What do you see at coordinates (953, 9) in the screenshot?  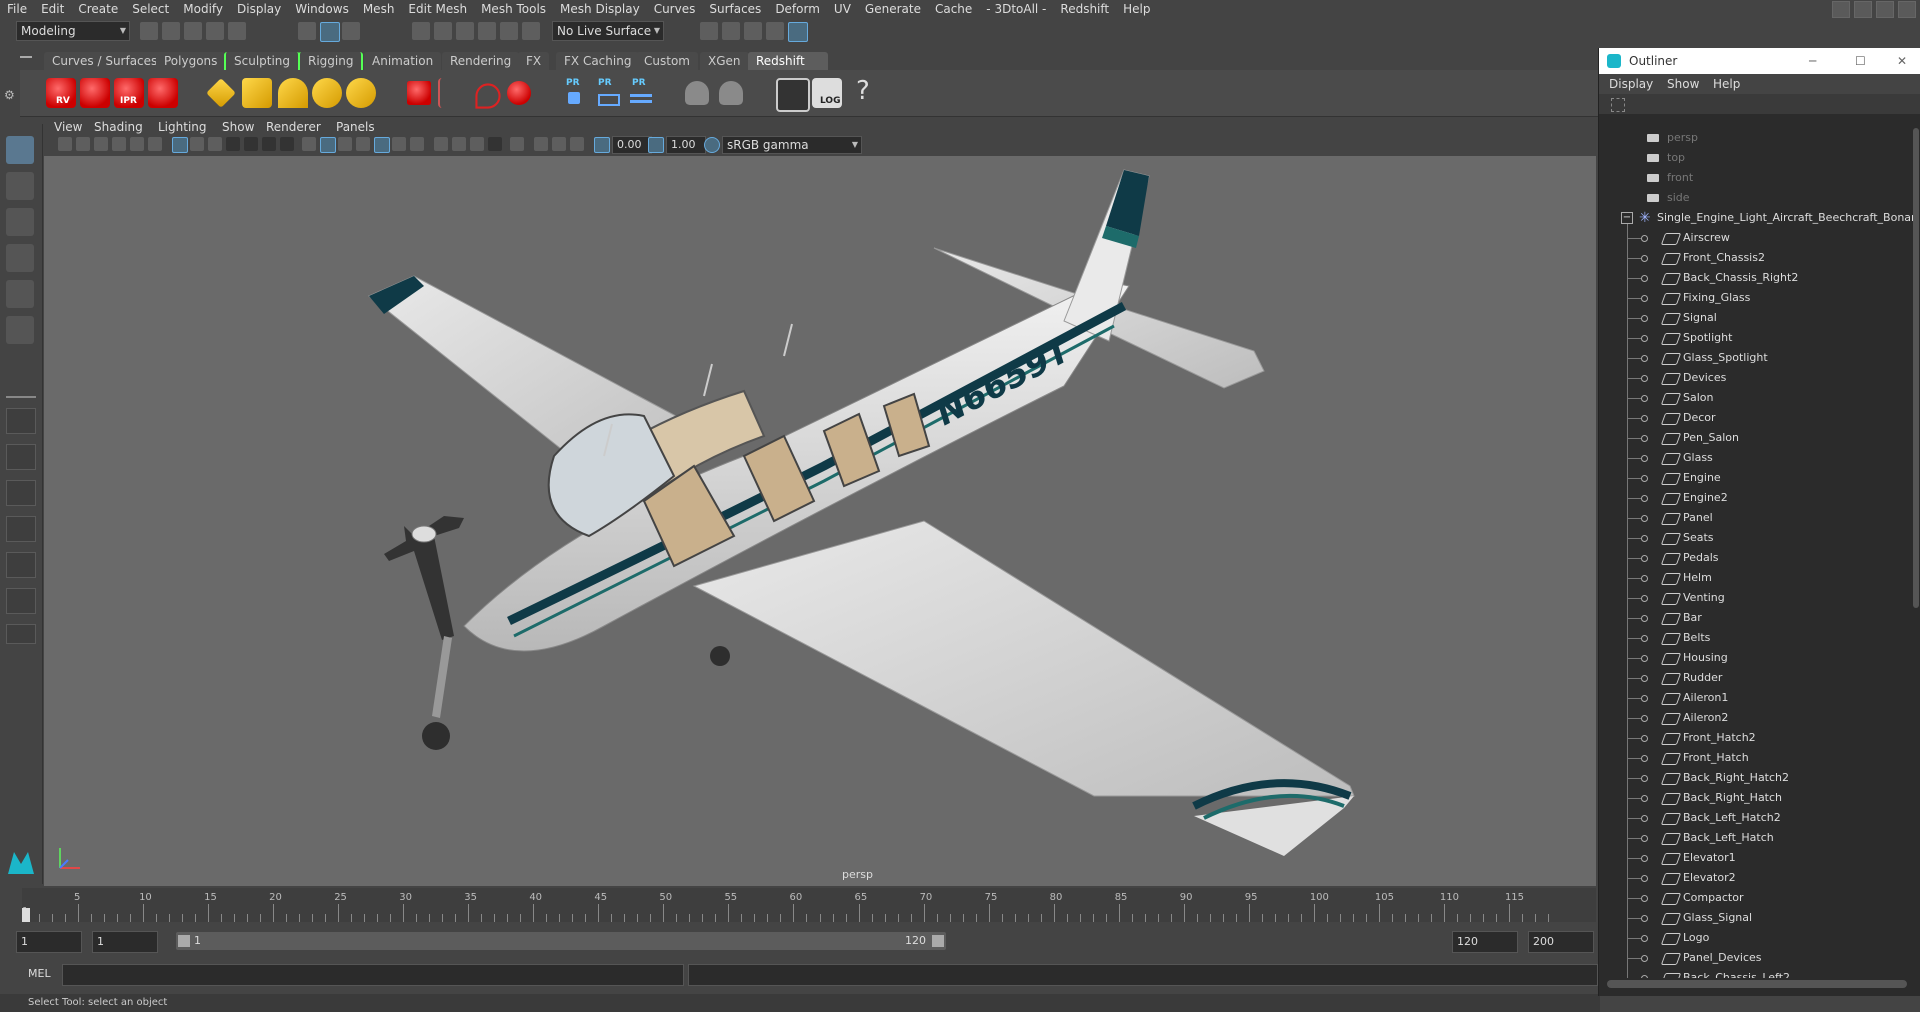 I see `menu-cache: Cache` at bounding box center [953, 9].